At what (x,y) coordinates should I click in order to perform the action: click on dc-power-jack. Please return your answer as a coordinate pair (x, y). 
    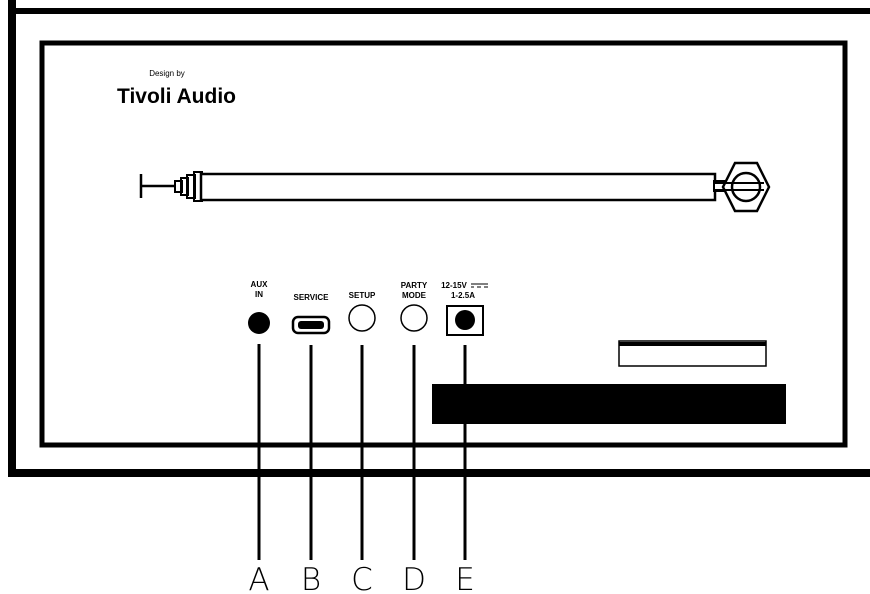
    Looking at the image, I should click on (465, 320).